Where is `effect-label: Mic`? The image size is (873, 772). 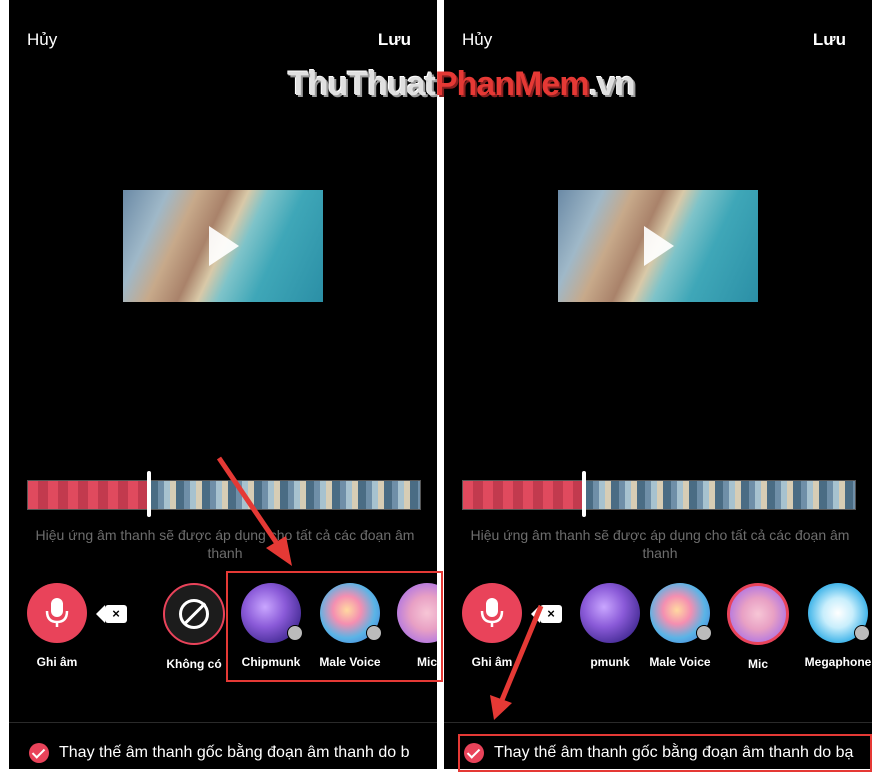 effect-label: Mic is located at coordinates (757, 664).